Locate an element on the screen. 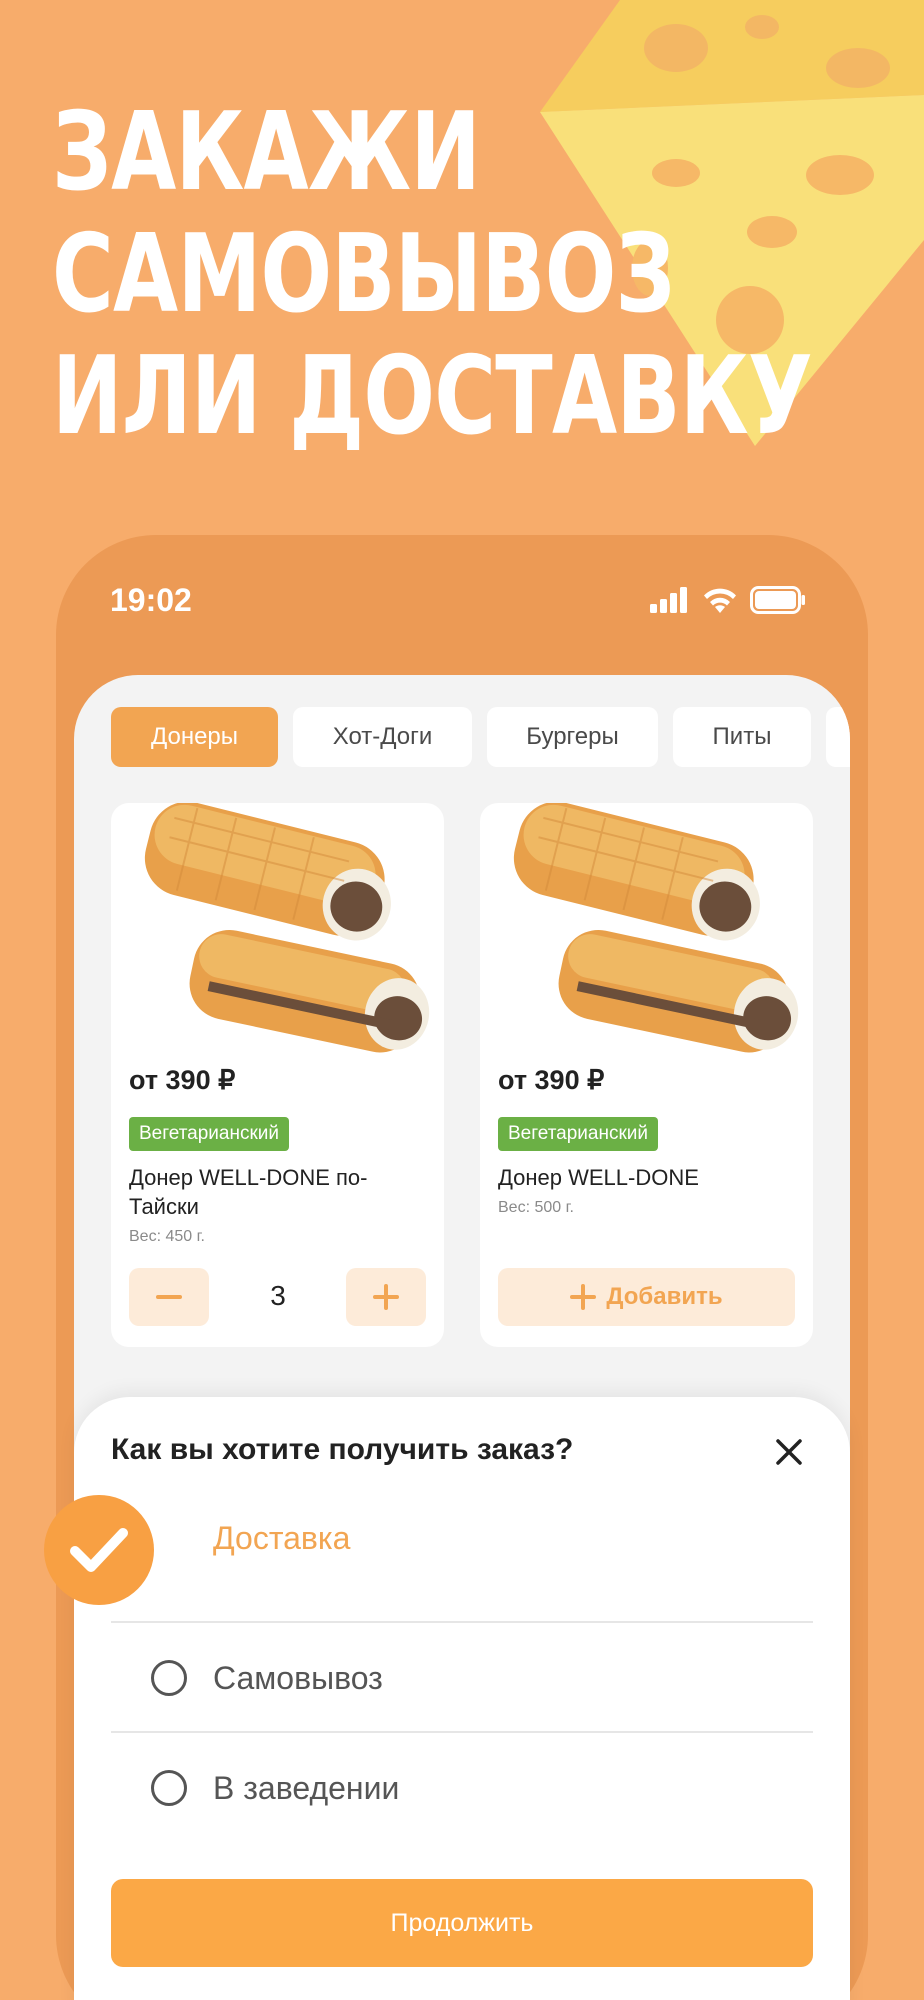 The image size is (924, 2000). signal-icon is located at coordinates (668, 600).